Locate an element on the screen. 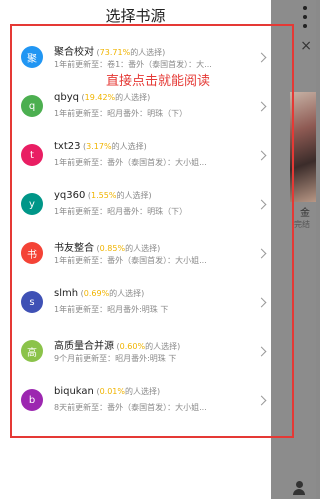 The width and height of the screenshot is (320, 499). drawer-title: 选择书源 is located at coordinates (135, 16).